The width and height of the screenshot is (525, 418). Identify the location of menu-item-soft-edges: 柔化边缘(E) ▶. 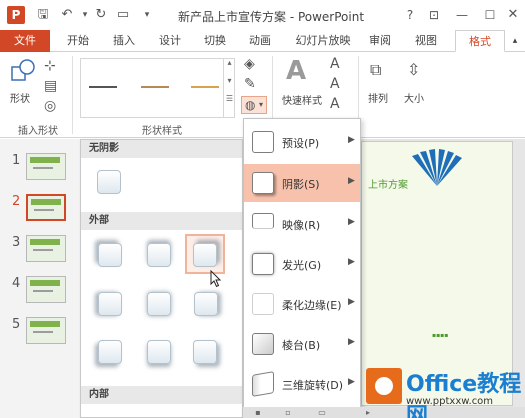
(302, 304).